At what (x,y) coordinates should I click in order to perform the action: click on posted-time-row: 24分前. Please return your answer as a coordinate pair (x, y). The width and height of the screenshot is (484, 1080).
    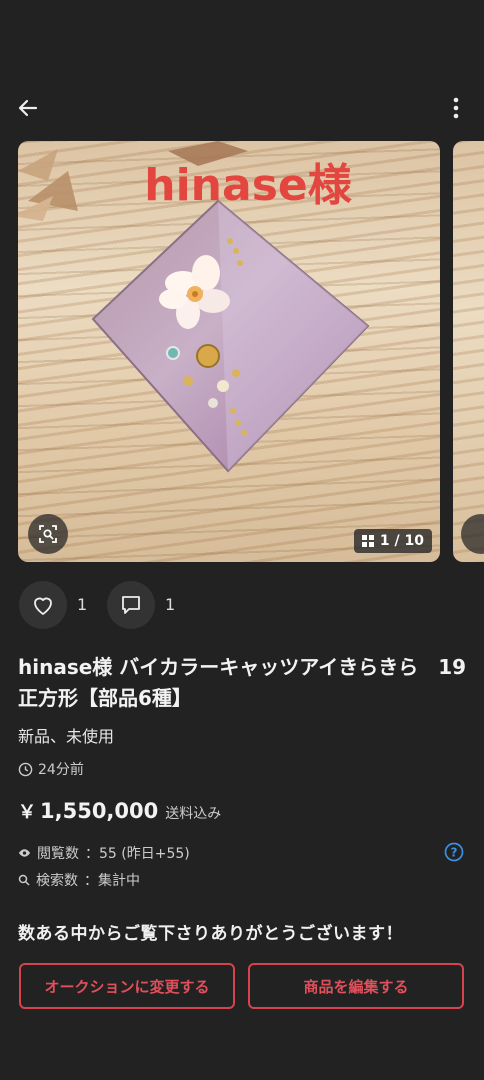
    Looking at the image, I should click on (51, 769).